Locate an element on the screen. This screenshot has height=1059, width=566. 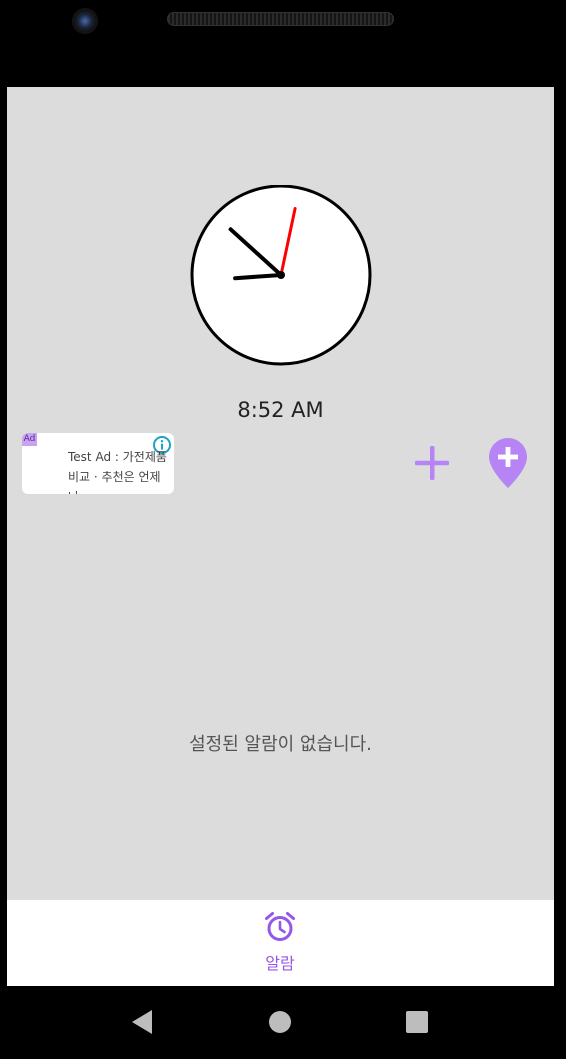
bottom-tab-bar: 알람 is located at coordinates (280, 943).